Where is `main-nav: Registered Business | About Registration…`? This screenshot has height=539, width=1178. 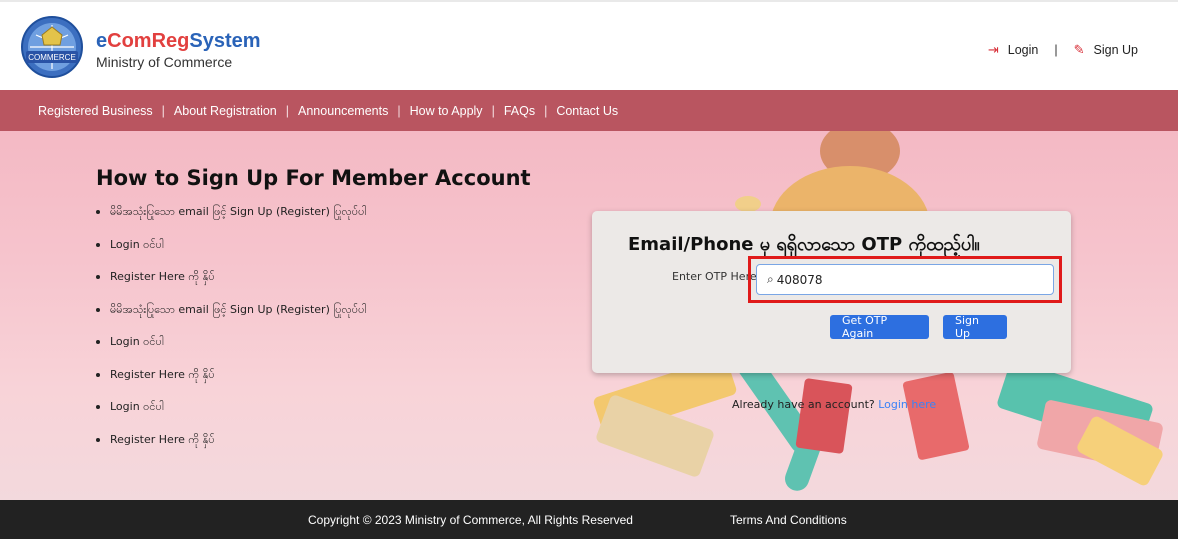
main-nav: Registered Business | About Registration… is located at coordinates (589, 110).